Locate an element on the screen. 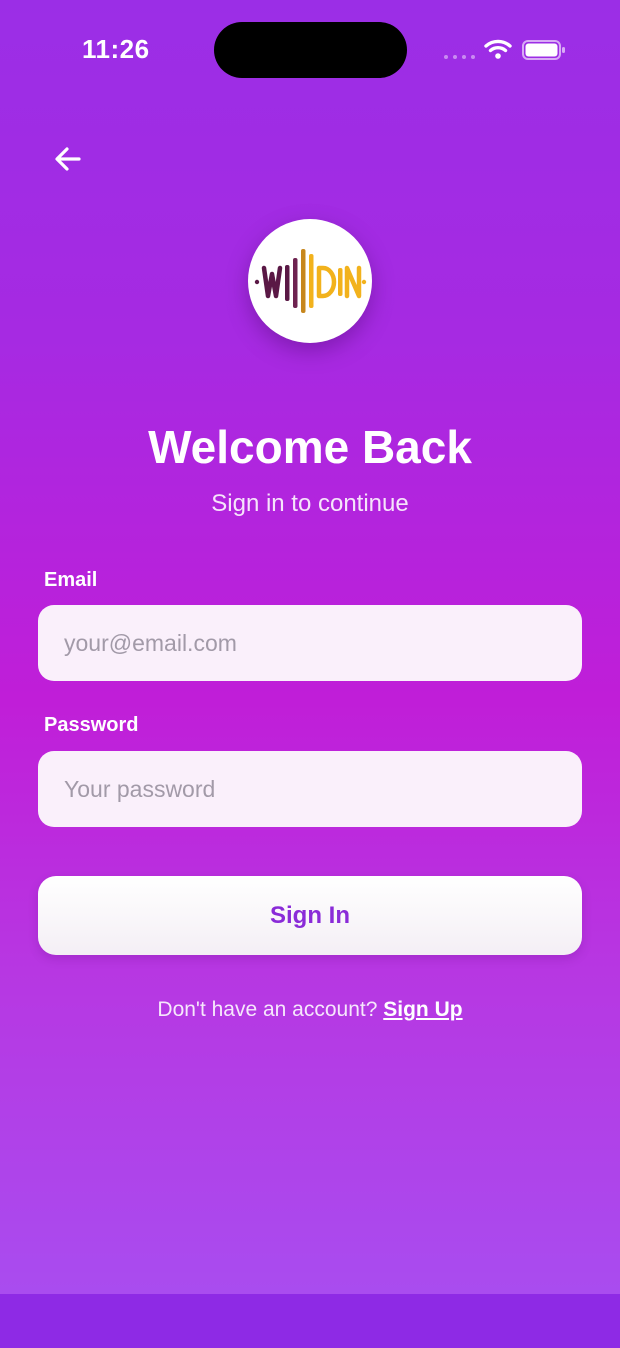 This screenshot has width=620, height=1348. email-label: Email is located at coordinates (71, 580).